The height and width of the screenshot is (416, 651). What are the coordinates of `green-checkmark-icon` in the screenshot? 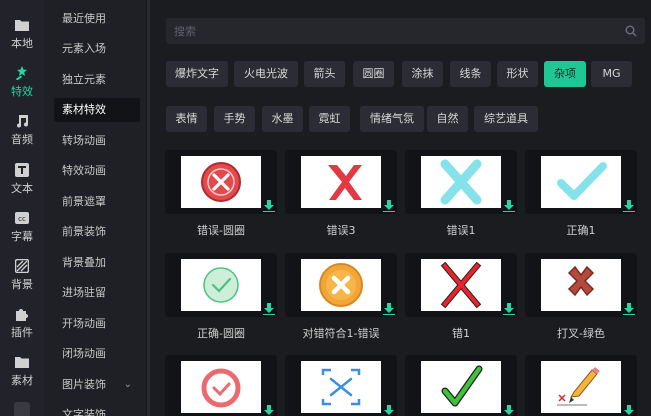 It's located at (461, 387).